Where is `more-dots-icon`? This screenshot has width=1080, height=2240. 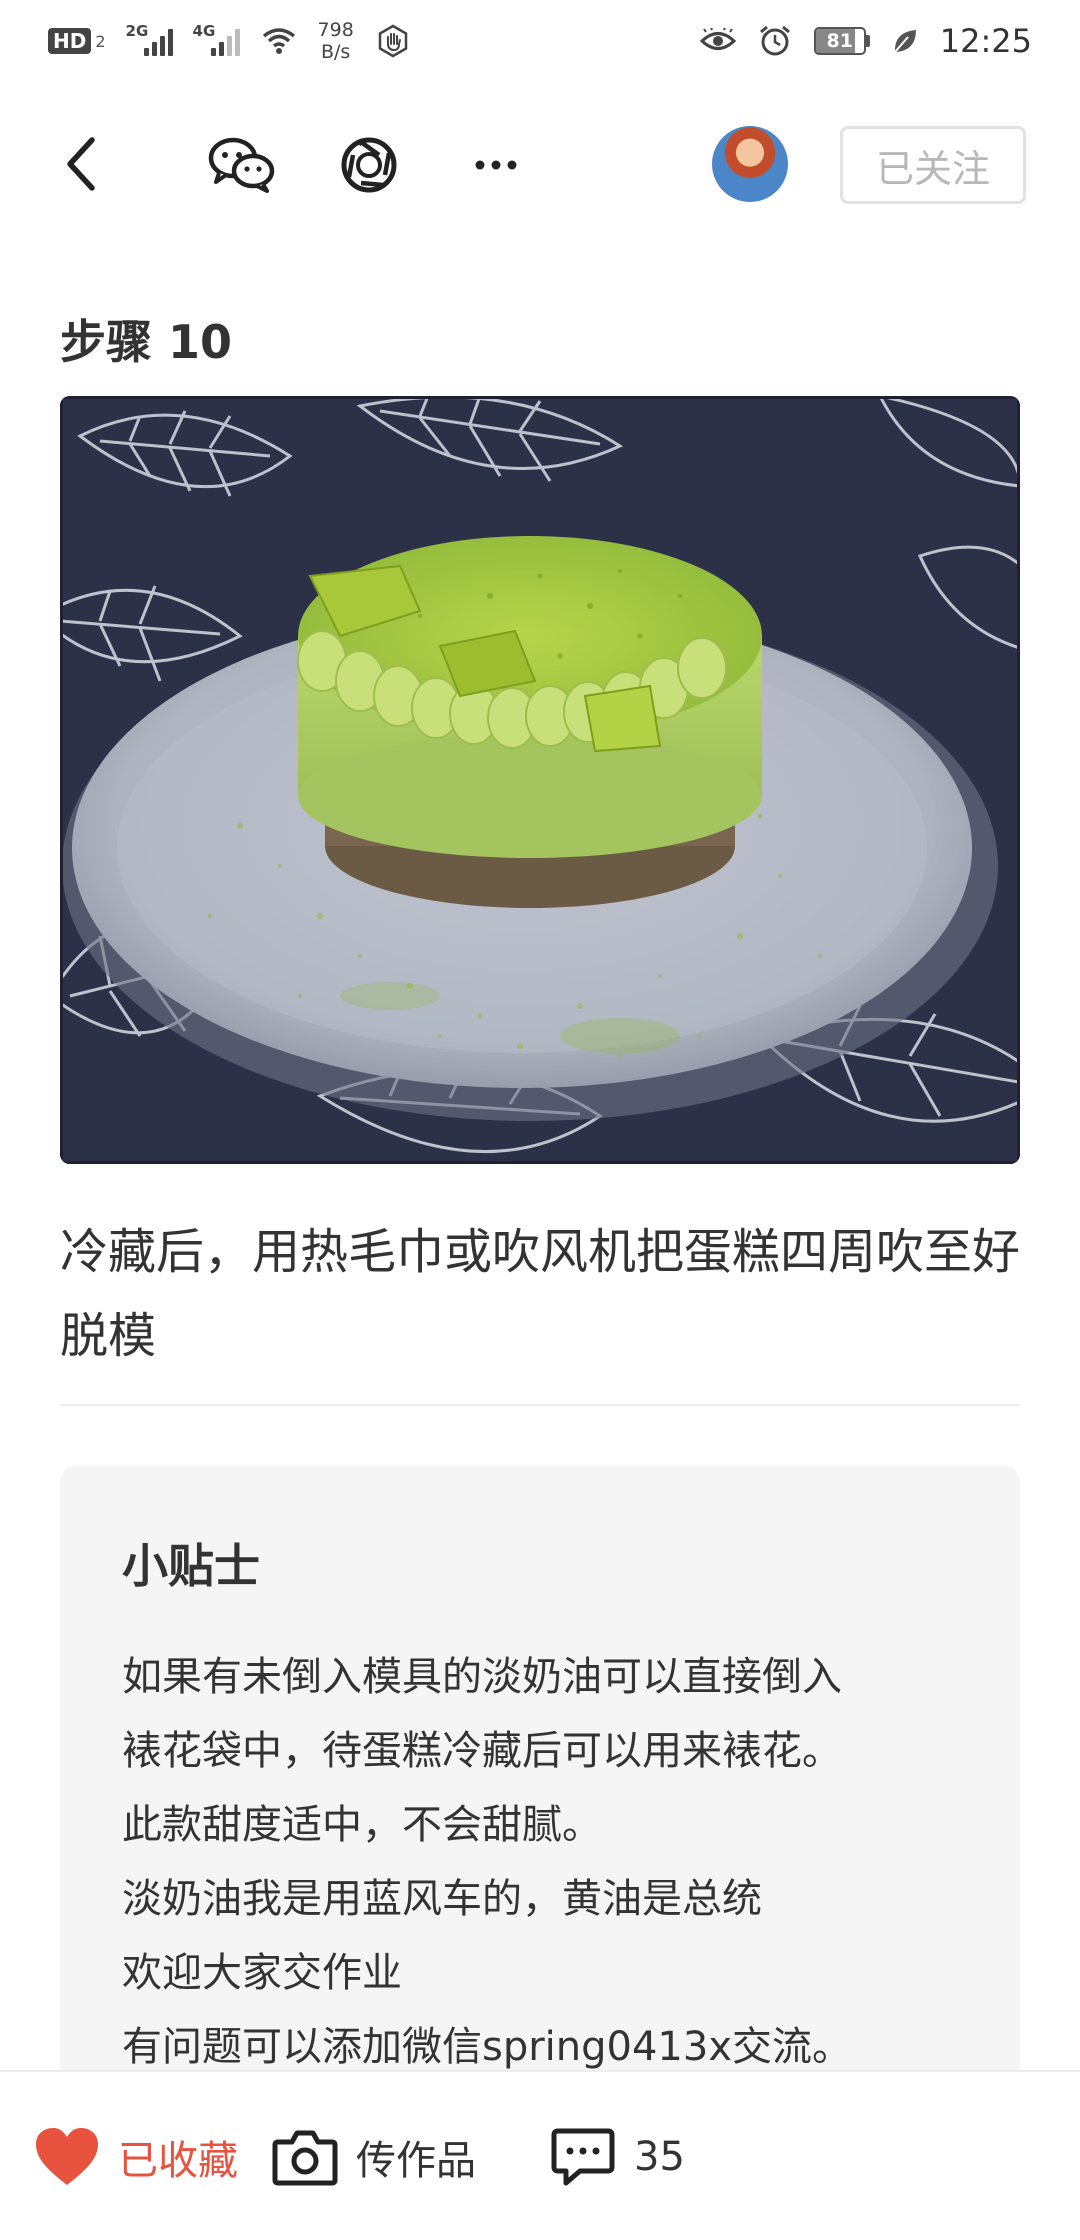 more-dots-icon is located at coordinates (496, 165).